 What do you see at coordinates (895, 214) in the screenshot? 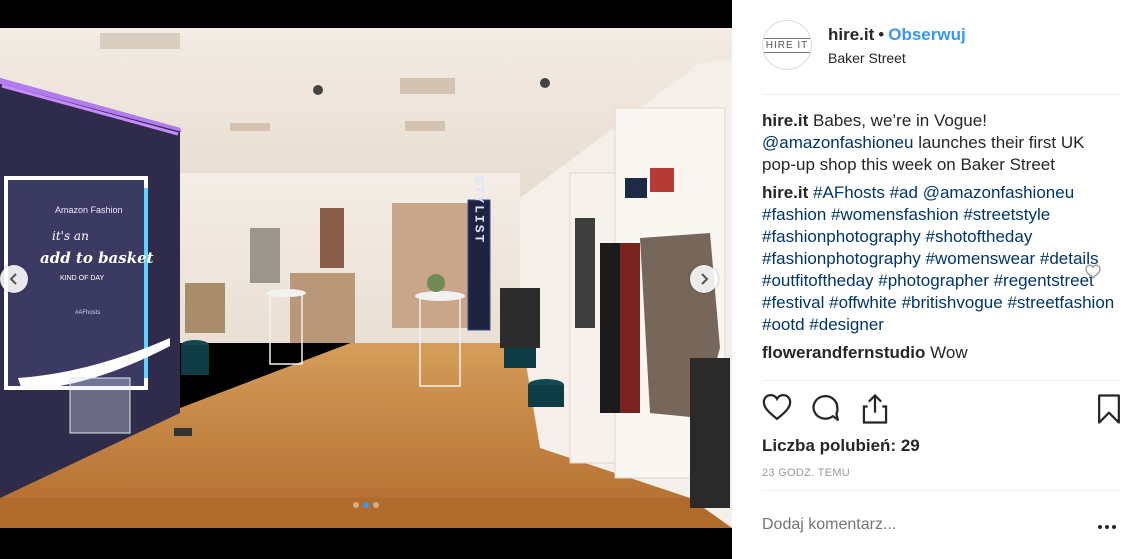
I see `hashtag-link: #womensfashion` at bounding box center [895, 214].